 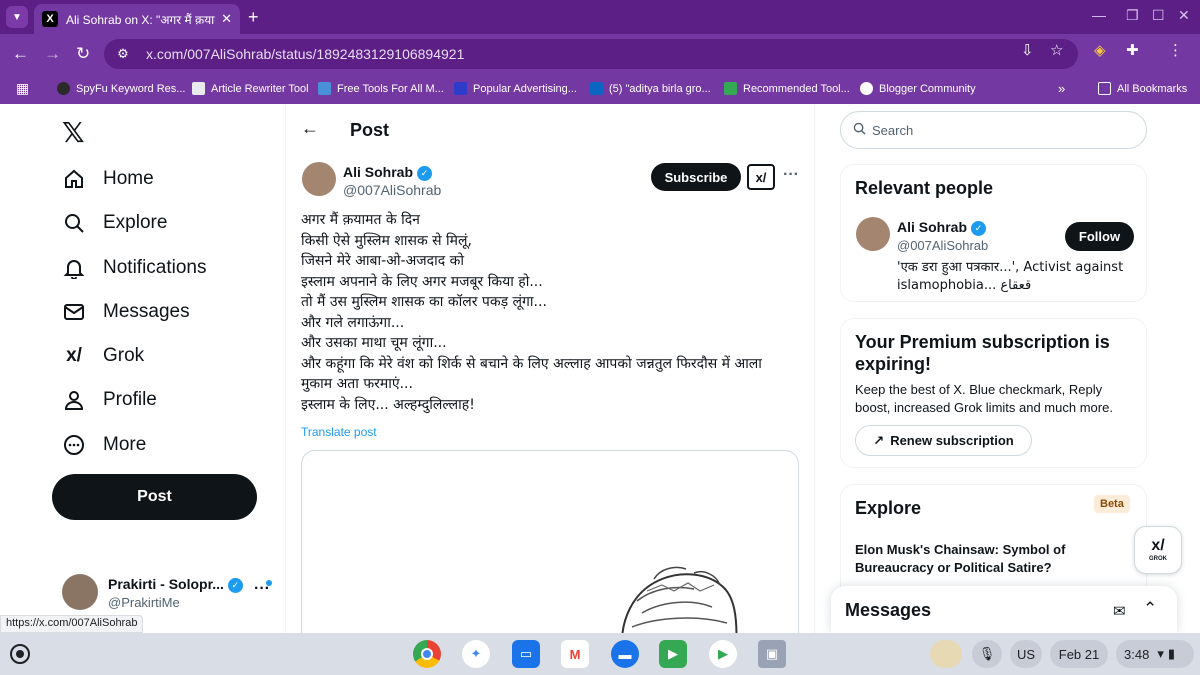 What do you see at coordinates (1150, 609) in the screenshot?
I see `expand-chevron-icon: ⌃` at bounding box center [1150, 609].